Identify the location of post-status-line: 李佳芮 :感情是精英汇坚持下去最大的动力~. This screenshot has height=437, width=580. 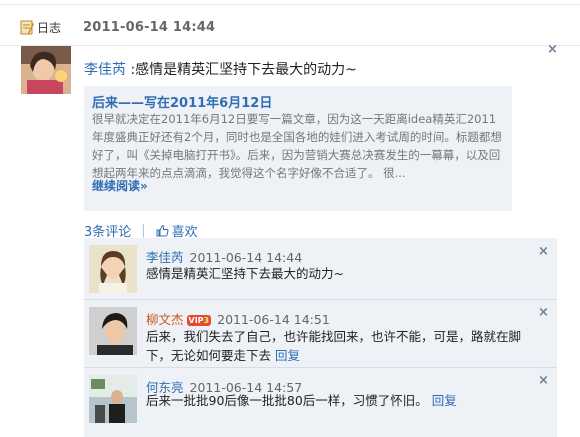
(220, 69).